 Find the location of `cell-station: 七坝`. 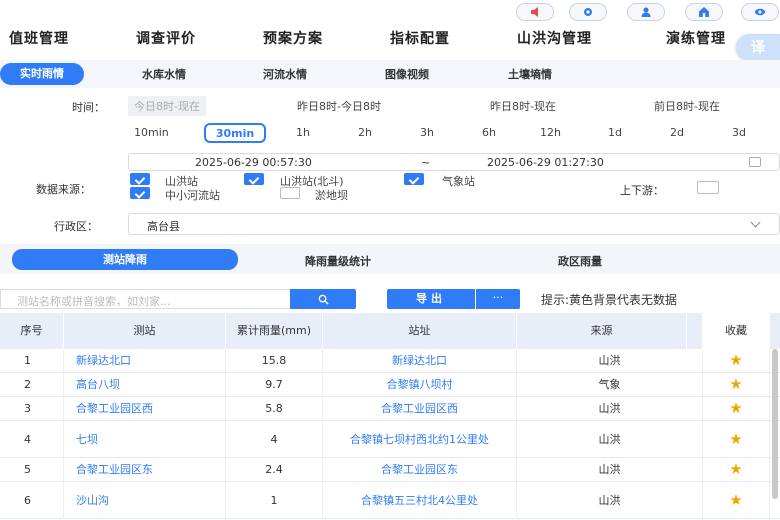

cell-station: 七坝 is located at coordinates (145, 439).